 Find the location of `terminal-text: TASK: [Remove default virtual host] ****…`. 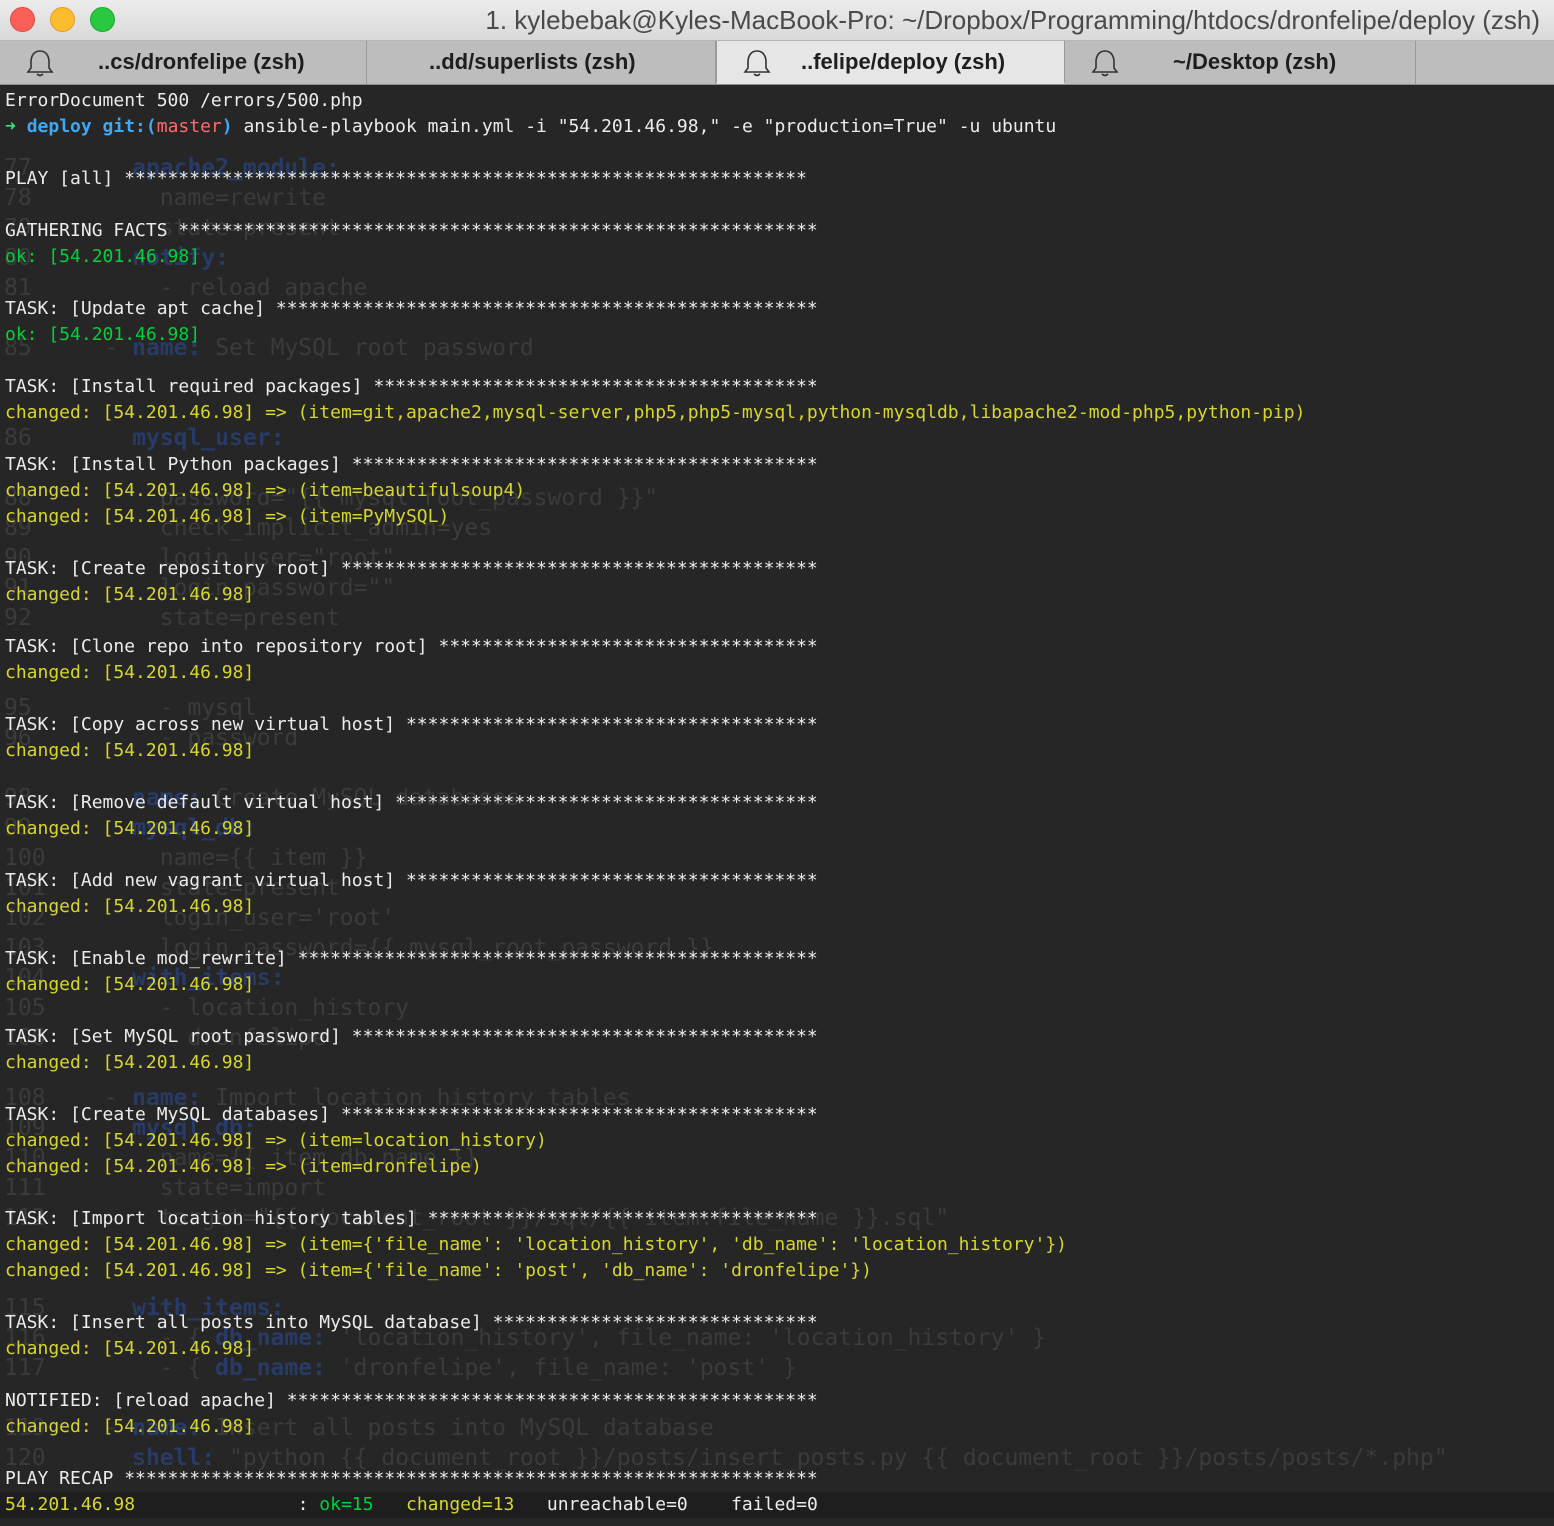

terminal-text: TASK: [Remove default virtual host] ****… is located at coordinates (411, 802).